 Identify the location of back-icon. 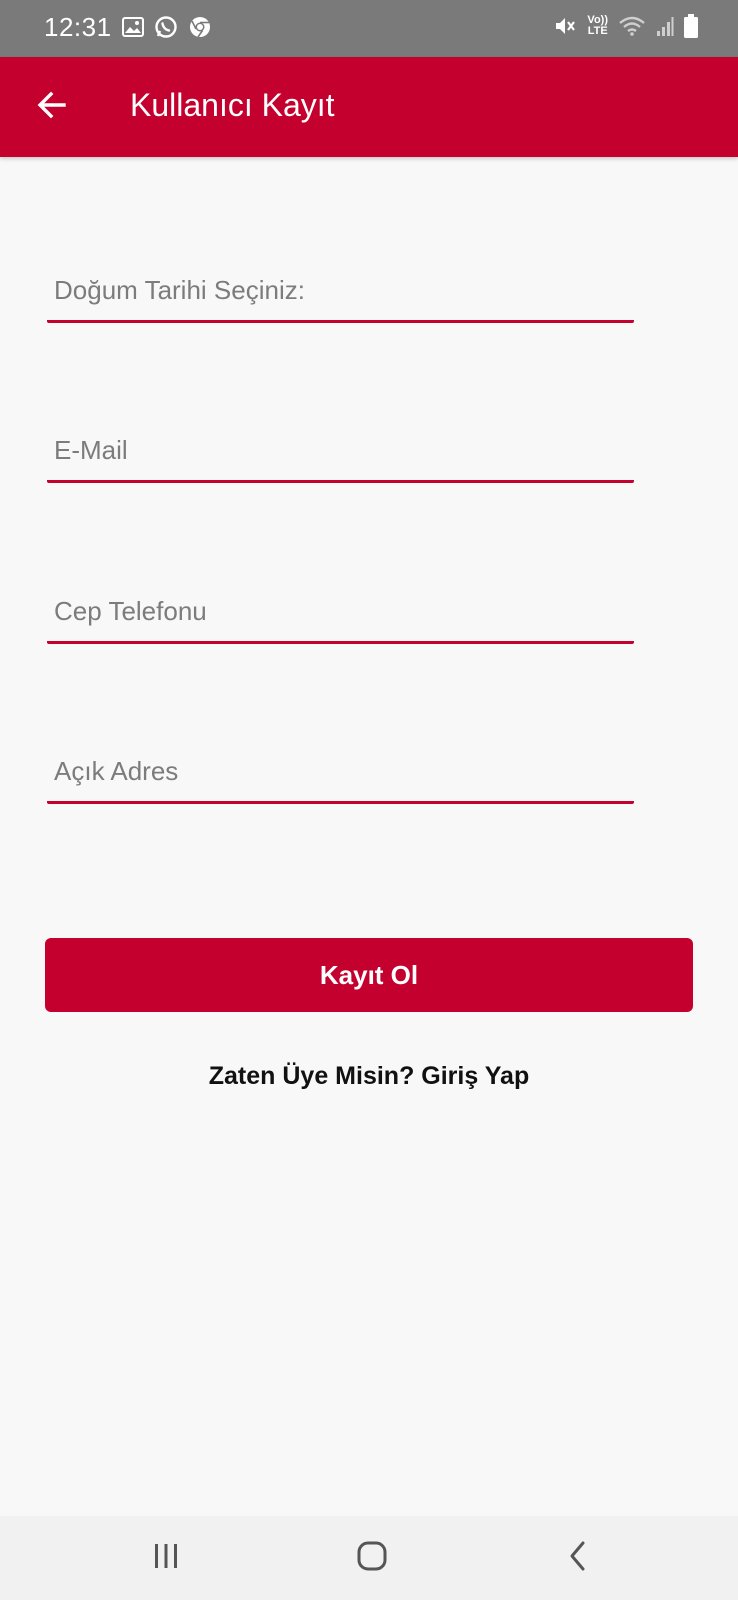
(578, 1558).